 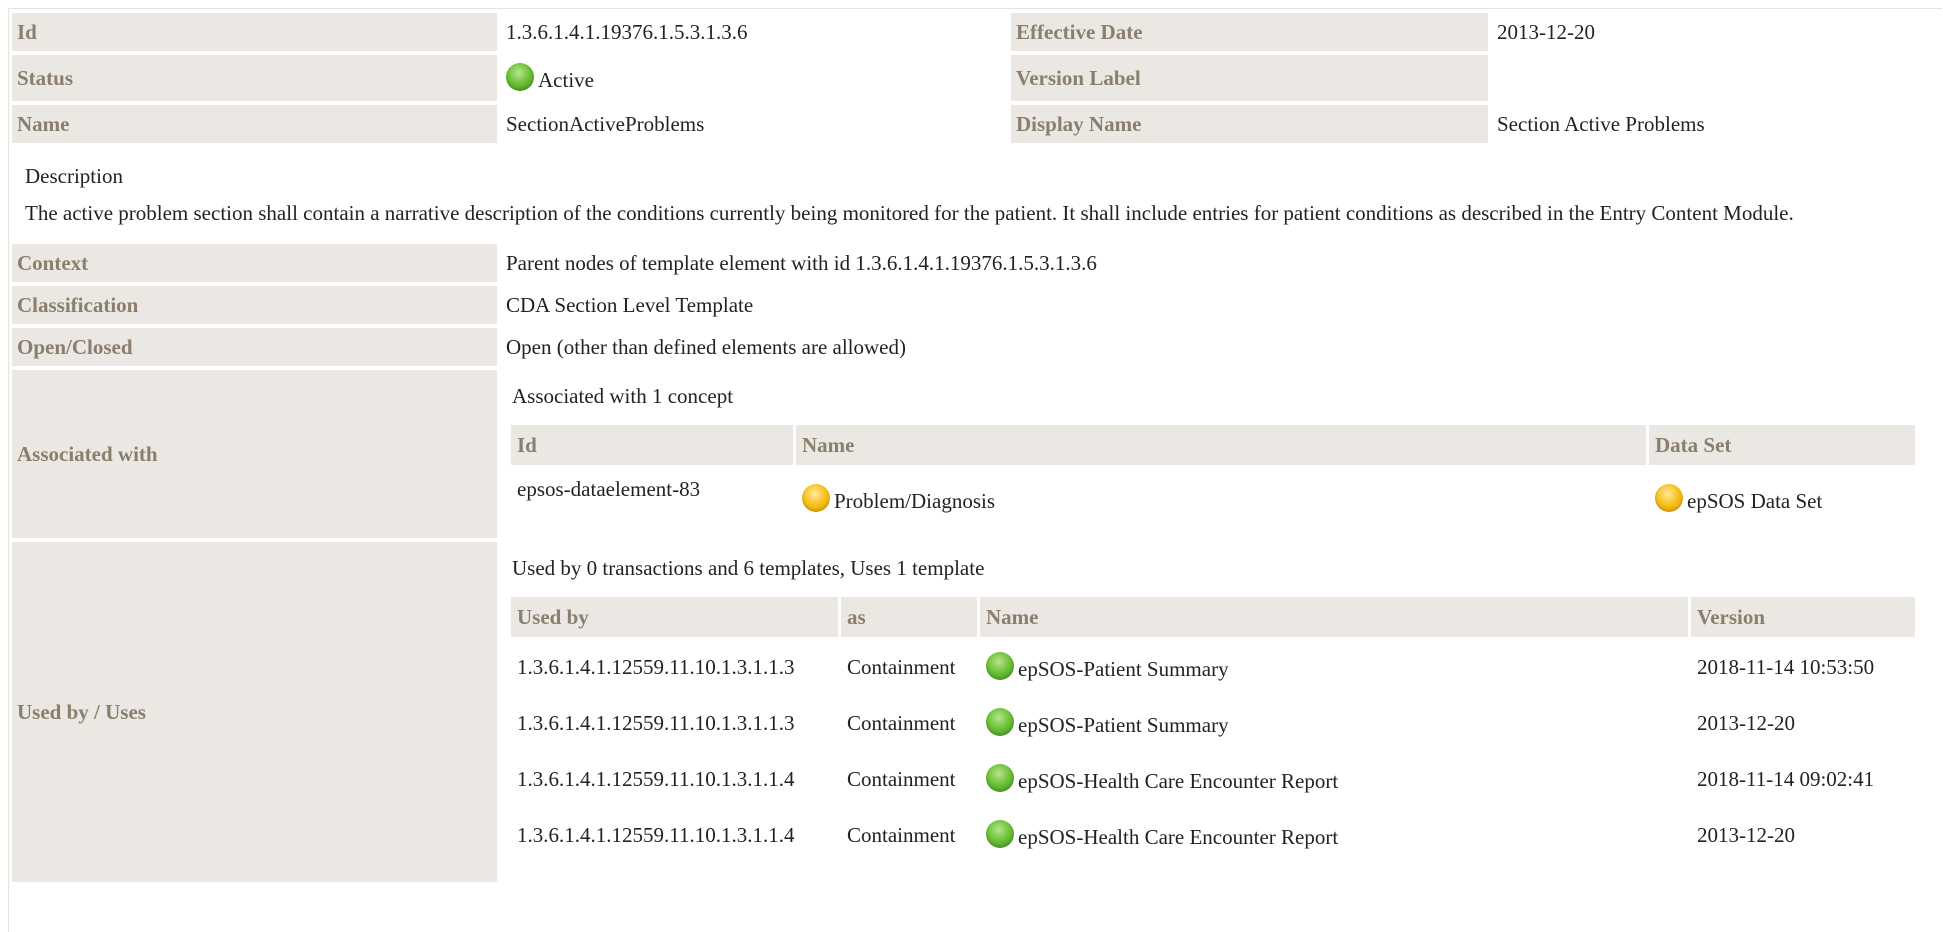 What do you see at coordinates (1786, 666) in the screenshot?
I see `usedby-version: 2018-11-14 10:53:50` at bounding box center [1786, 666].